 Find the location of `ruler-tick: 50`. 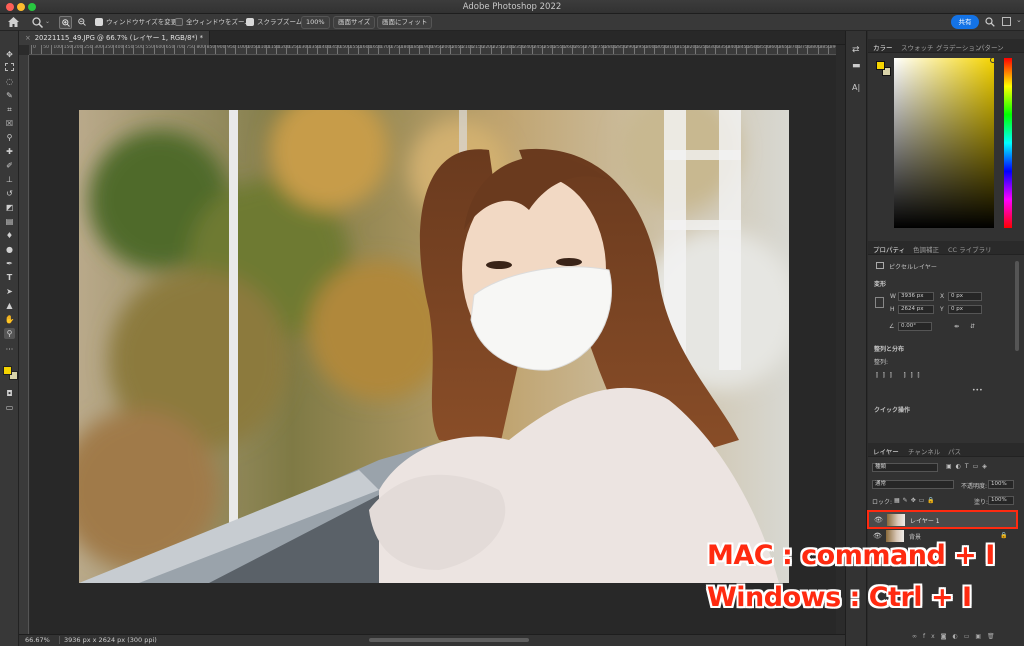

ruler-tick: 50 is located at coordinates (45, 49).